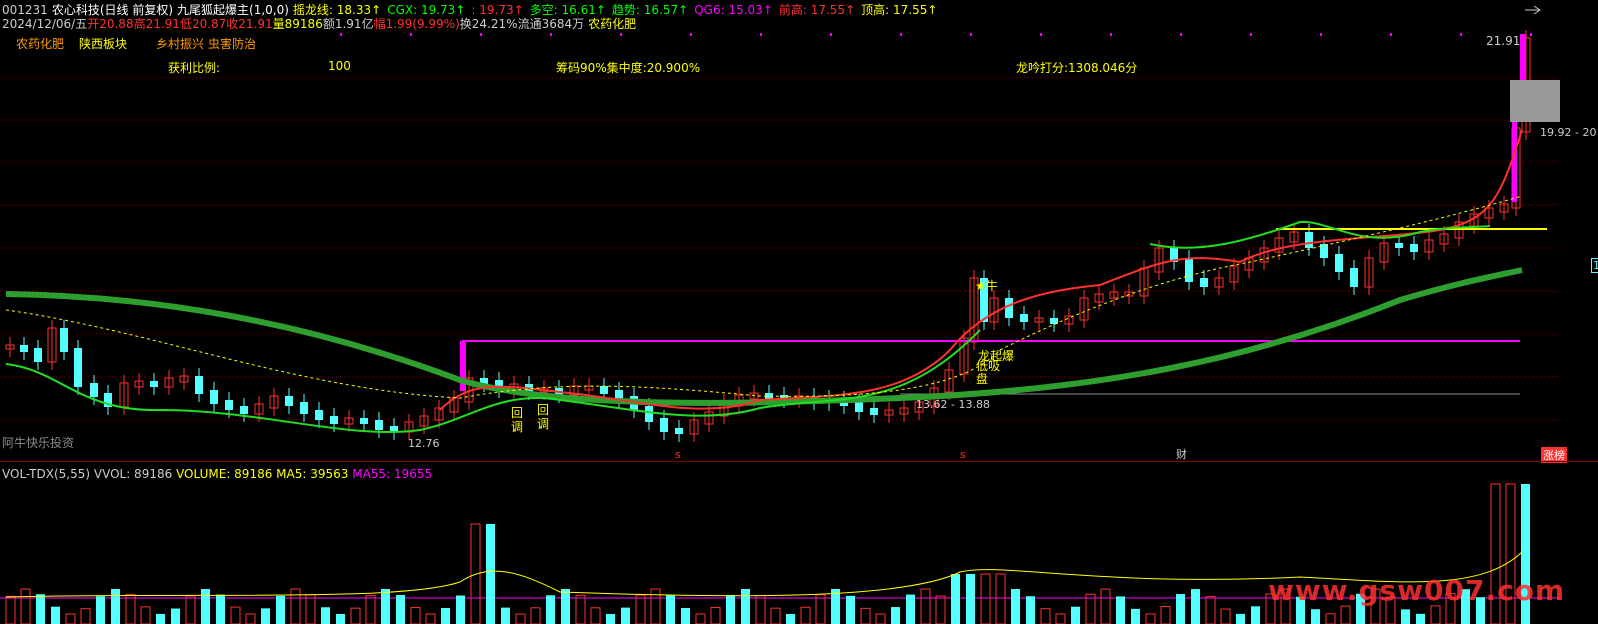 The width and height of the screenshot is (1598, 624). I want to click on price-range-label: 19.92 - 20, so click(1568, 132).